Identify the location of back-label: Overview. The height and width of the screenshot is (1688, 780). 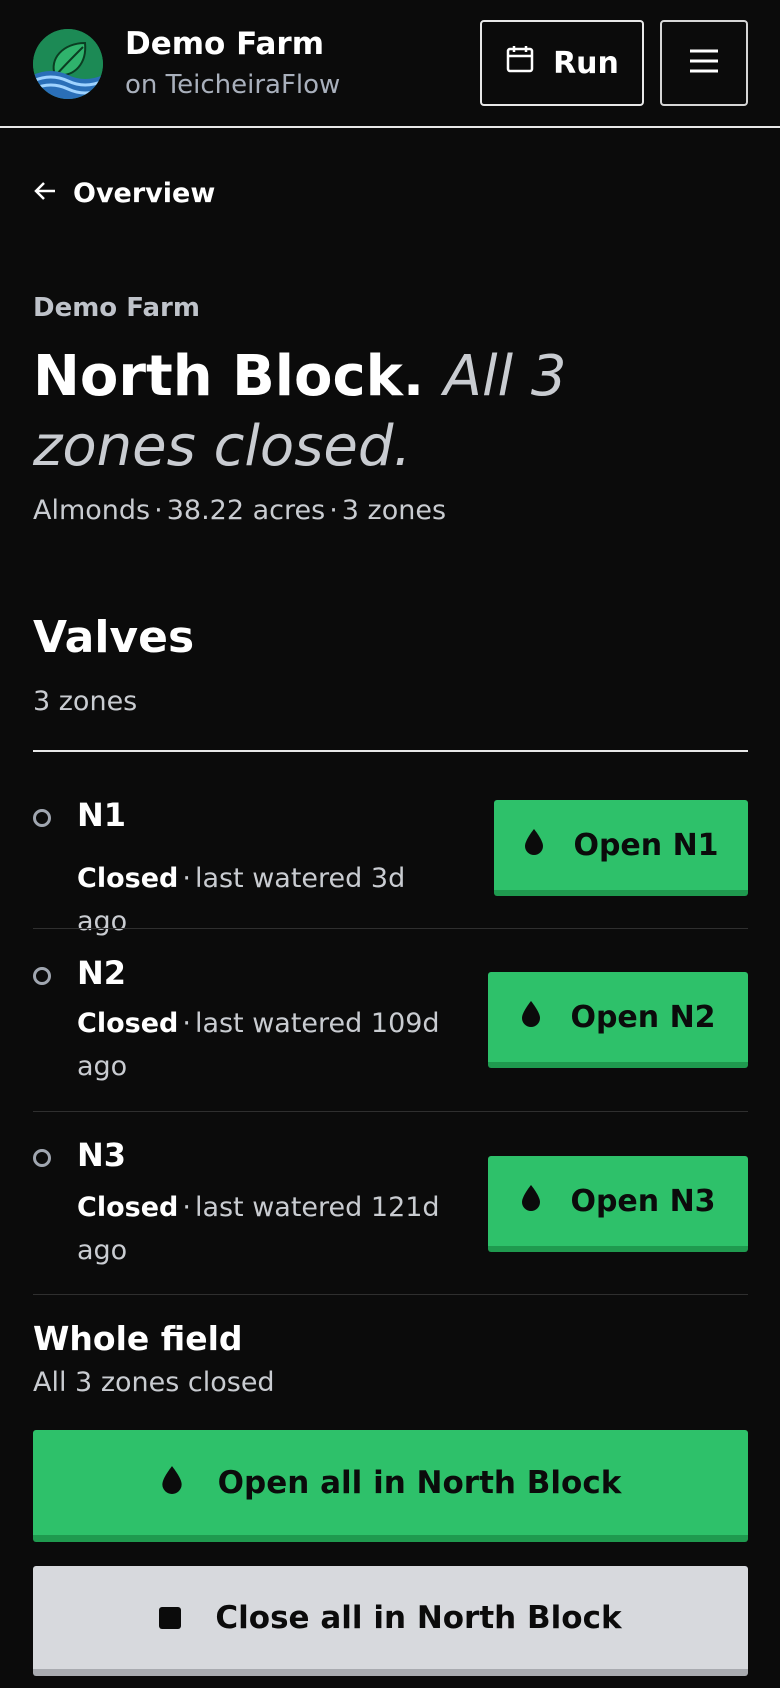
(144, 193).